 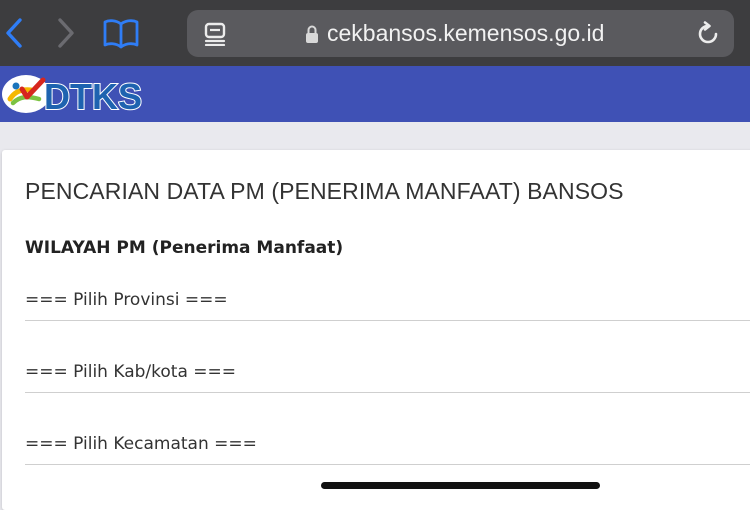 I want to click on back-button, so click(x=16, y=33).